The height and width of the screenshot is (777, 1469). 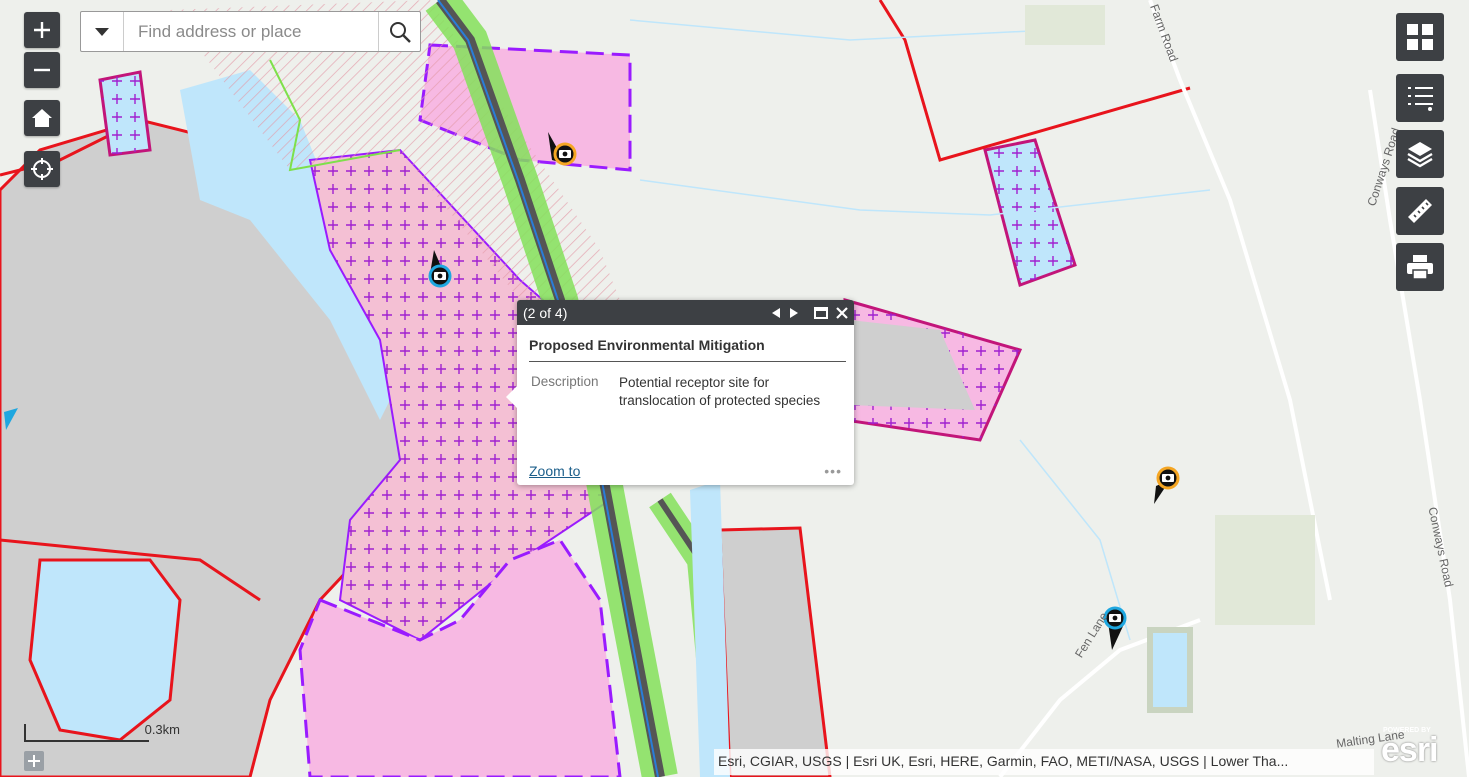 What do you see at coordinates (162, 729) in the screenshot?
I see `scale-label: 0.3km` at bounding box center [162, 729].